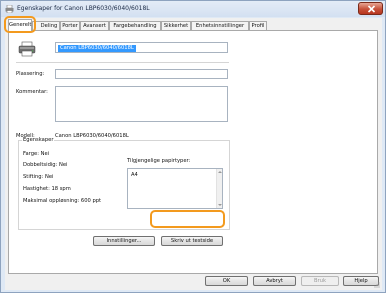 The image size is (386, 293). I want to click on tab-deling-label: Deling, so click(49, 26).